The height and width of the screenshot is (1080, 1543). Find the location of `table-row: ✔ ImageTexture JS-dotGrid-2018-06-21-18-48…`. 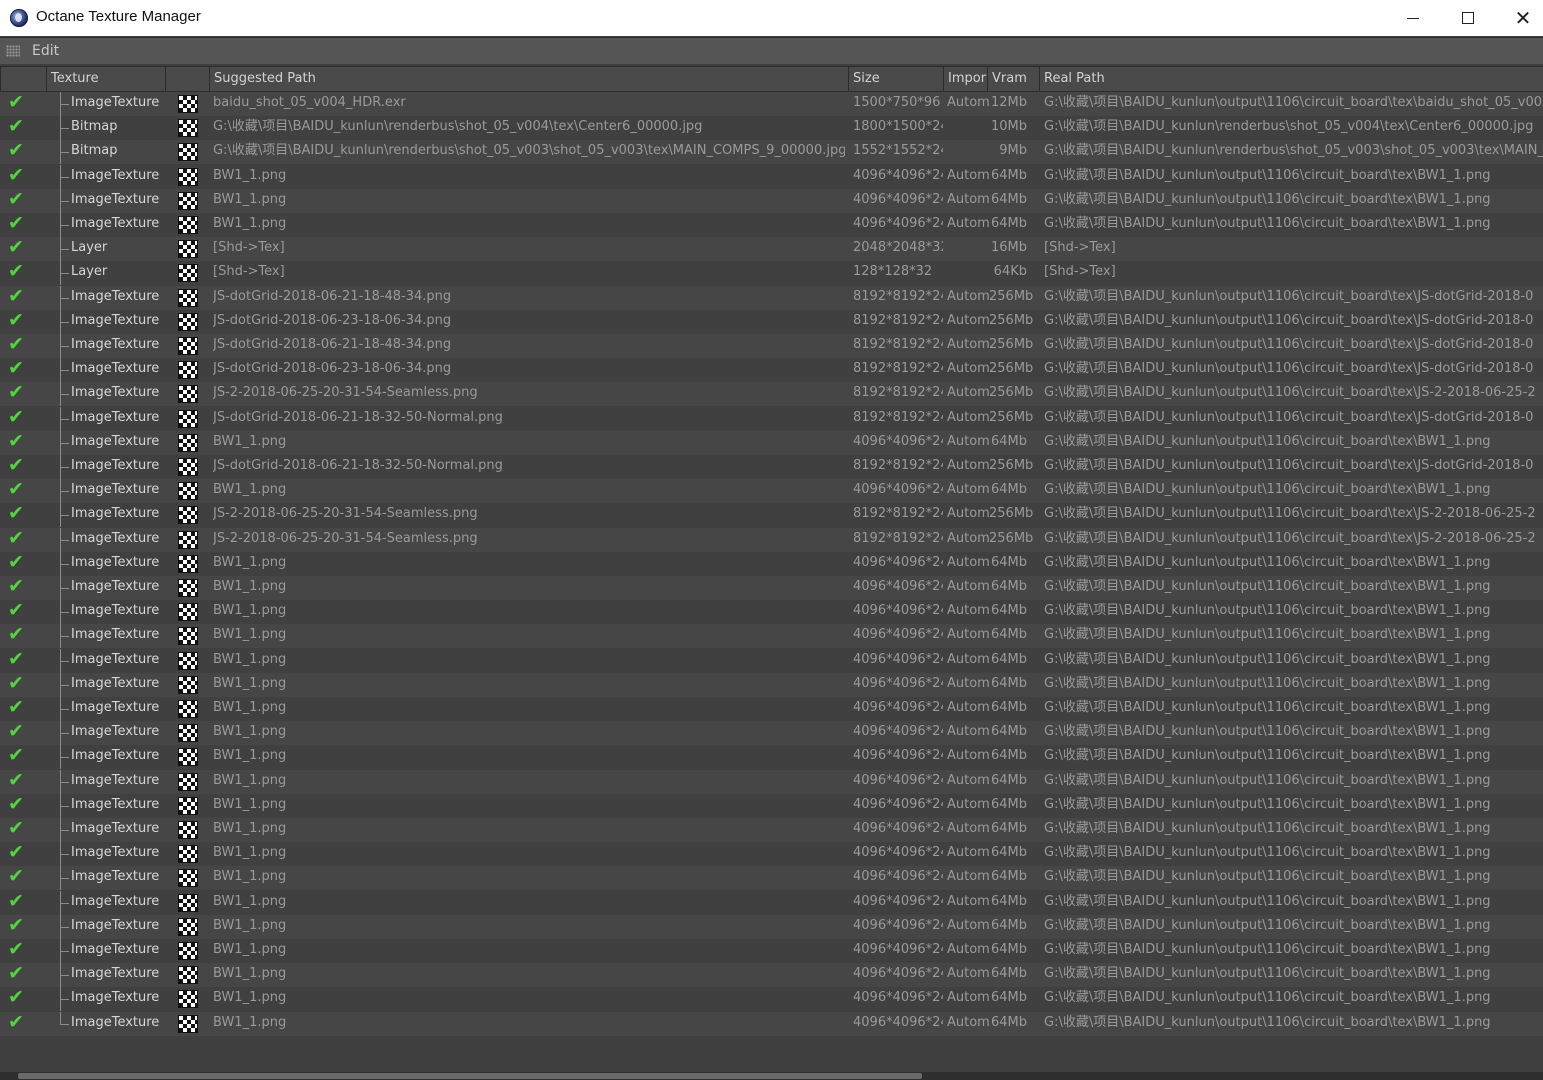

table-row: ✔ ImageTexture JS-dotGrid-2018-06-21-18-48… is located at coordinates (771, 346).